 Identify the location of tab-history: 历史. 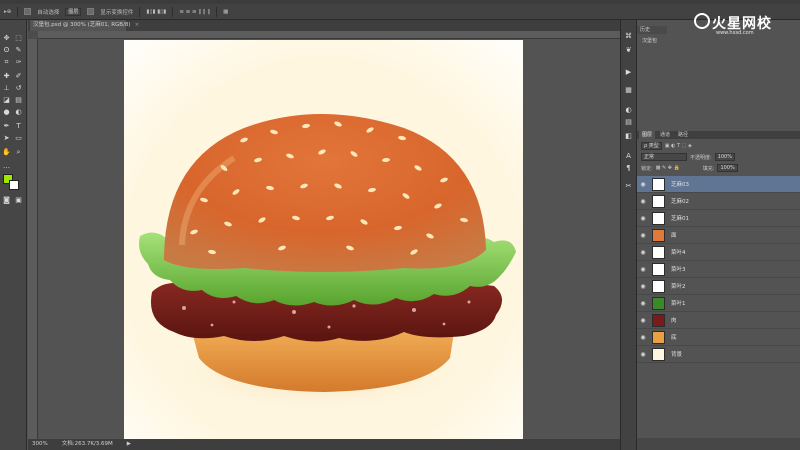
(652, 30).